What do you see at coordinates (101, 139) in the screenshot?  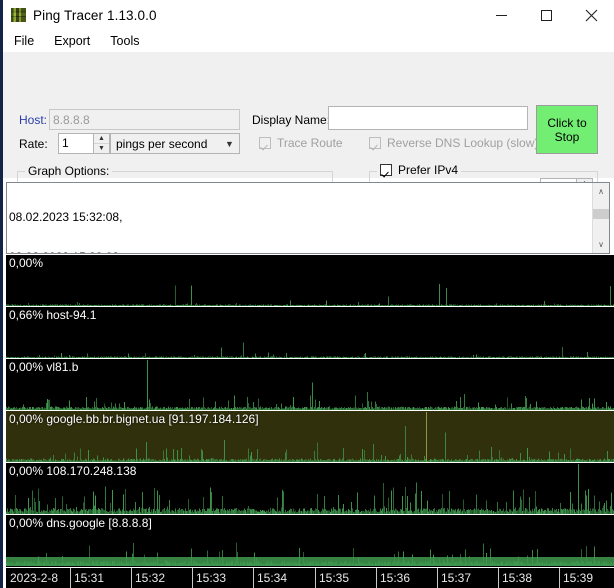 I see `rate-spin-up-icon: ▲` at bounding box center [101, 139].